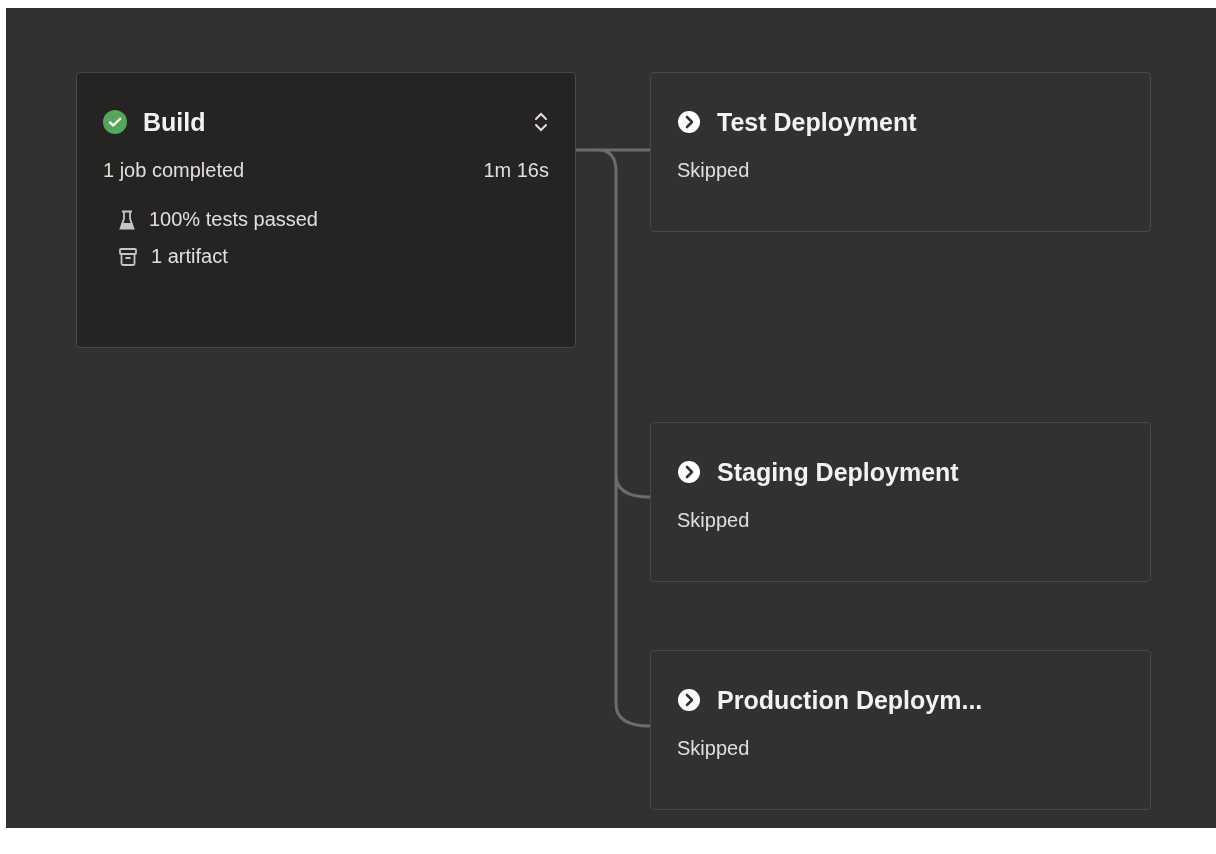 The height and width of the screenshot is (854, 1216). Describe the element at coordinates (128, 256) in the screenshot. I see `archive-icon` at that location.